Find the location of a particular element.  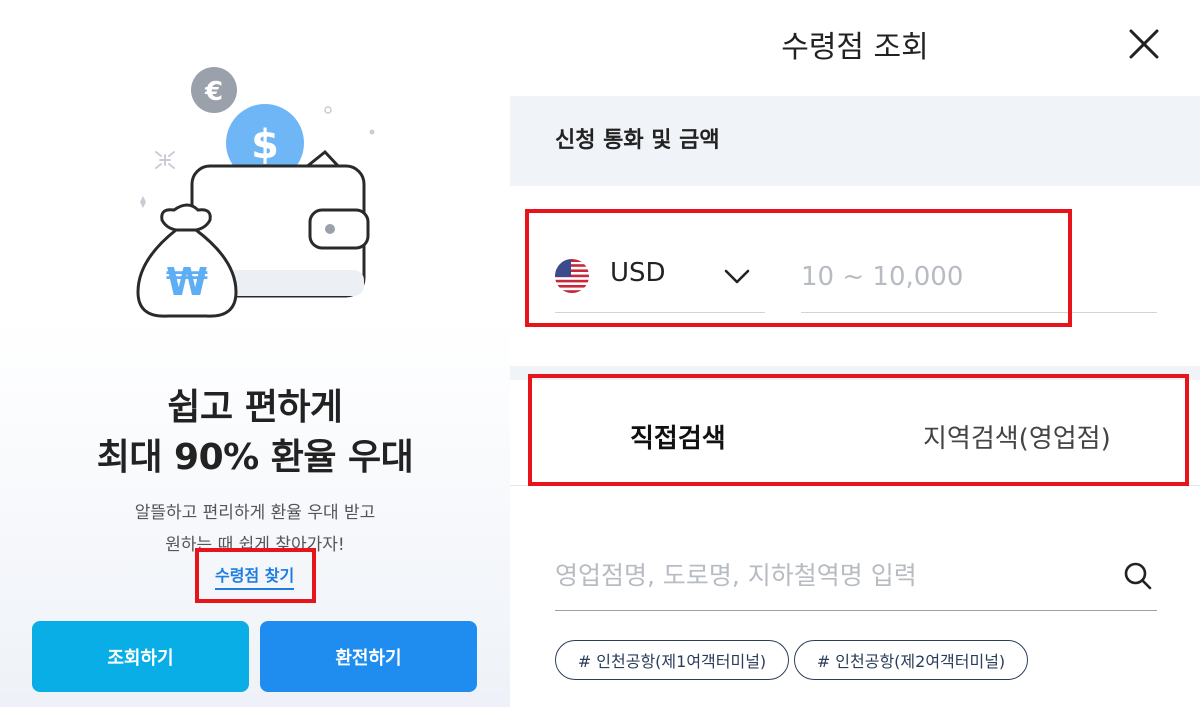

search-icon is located at coordinates (1138, 576).